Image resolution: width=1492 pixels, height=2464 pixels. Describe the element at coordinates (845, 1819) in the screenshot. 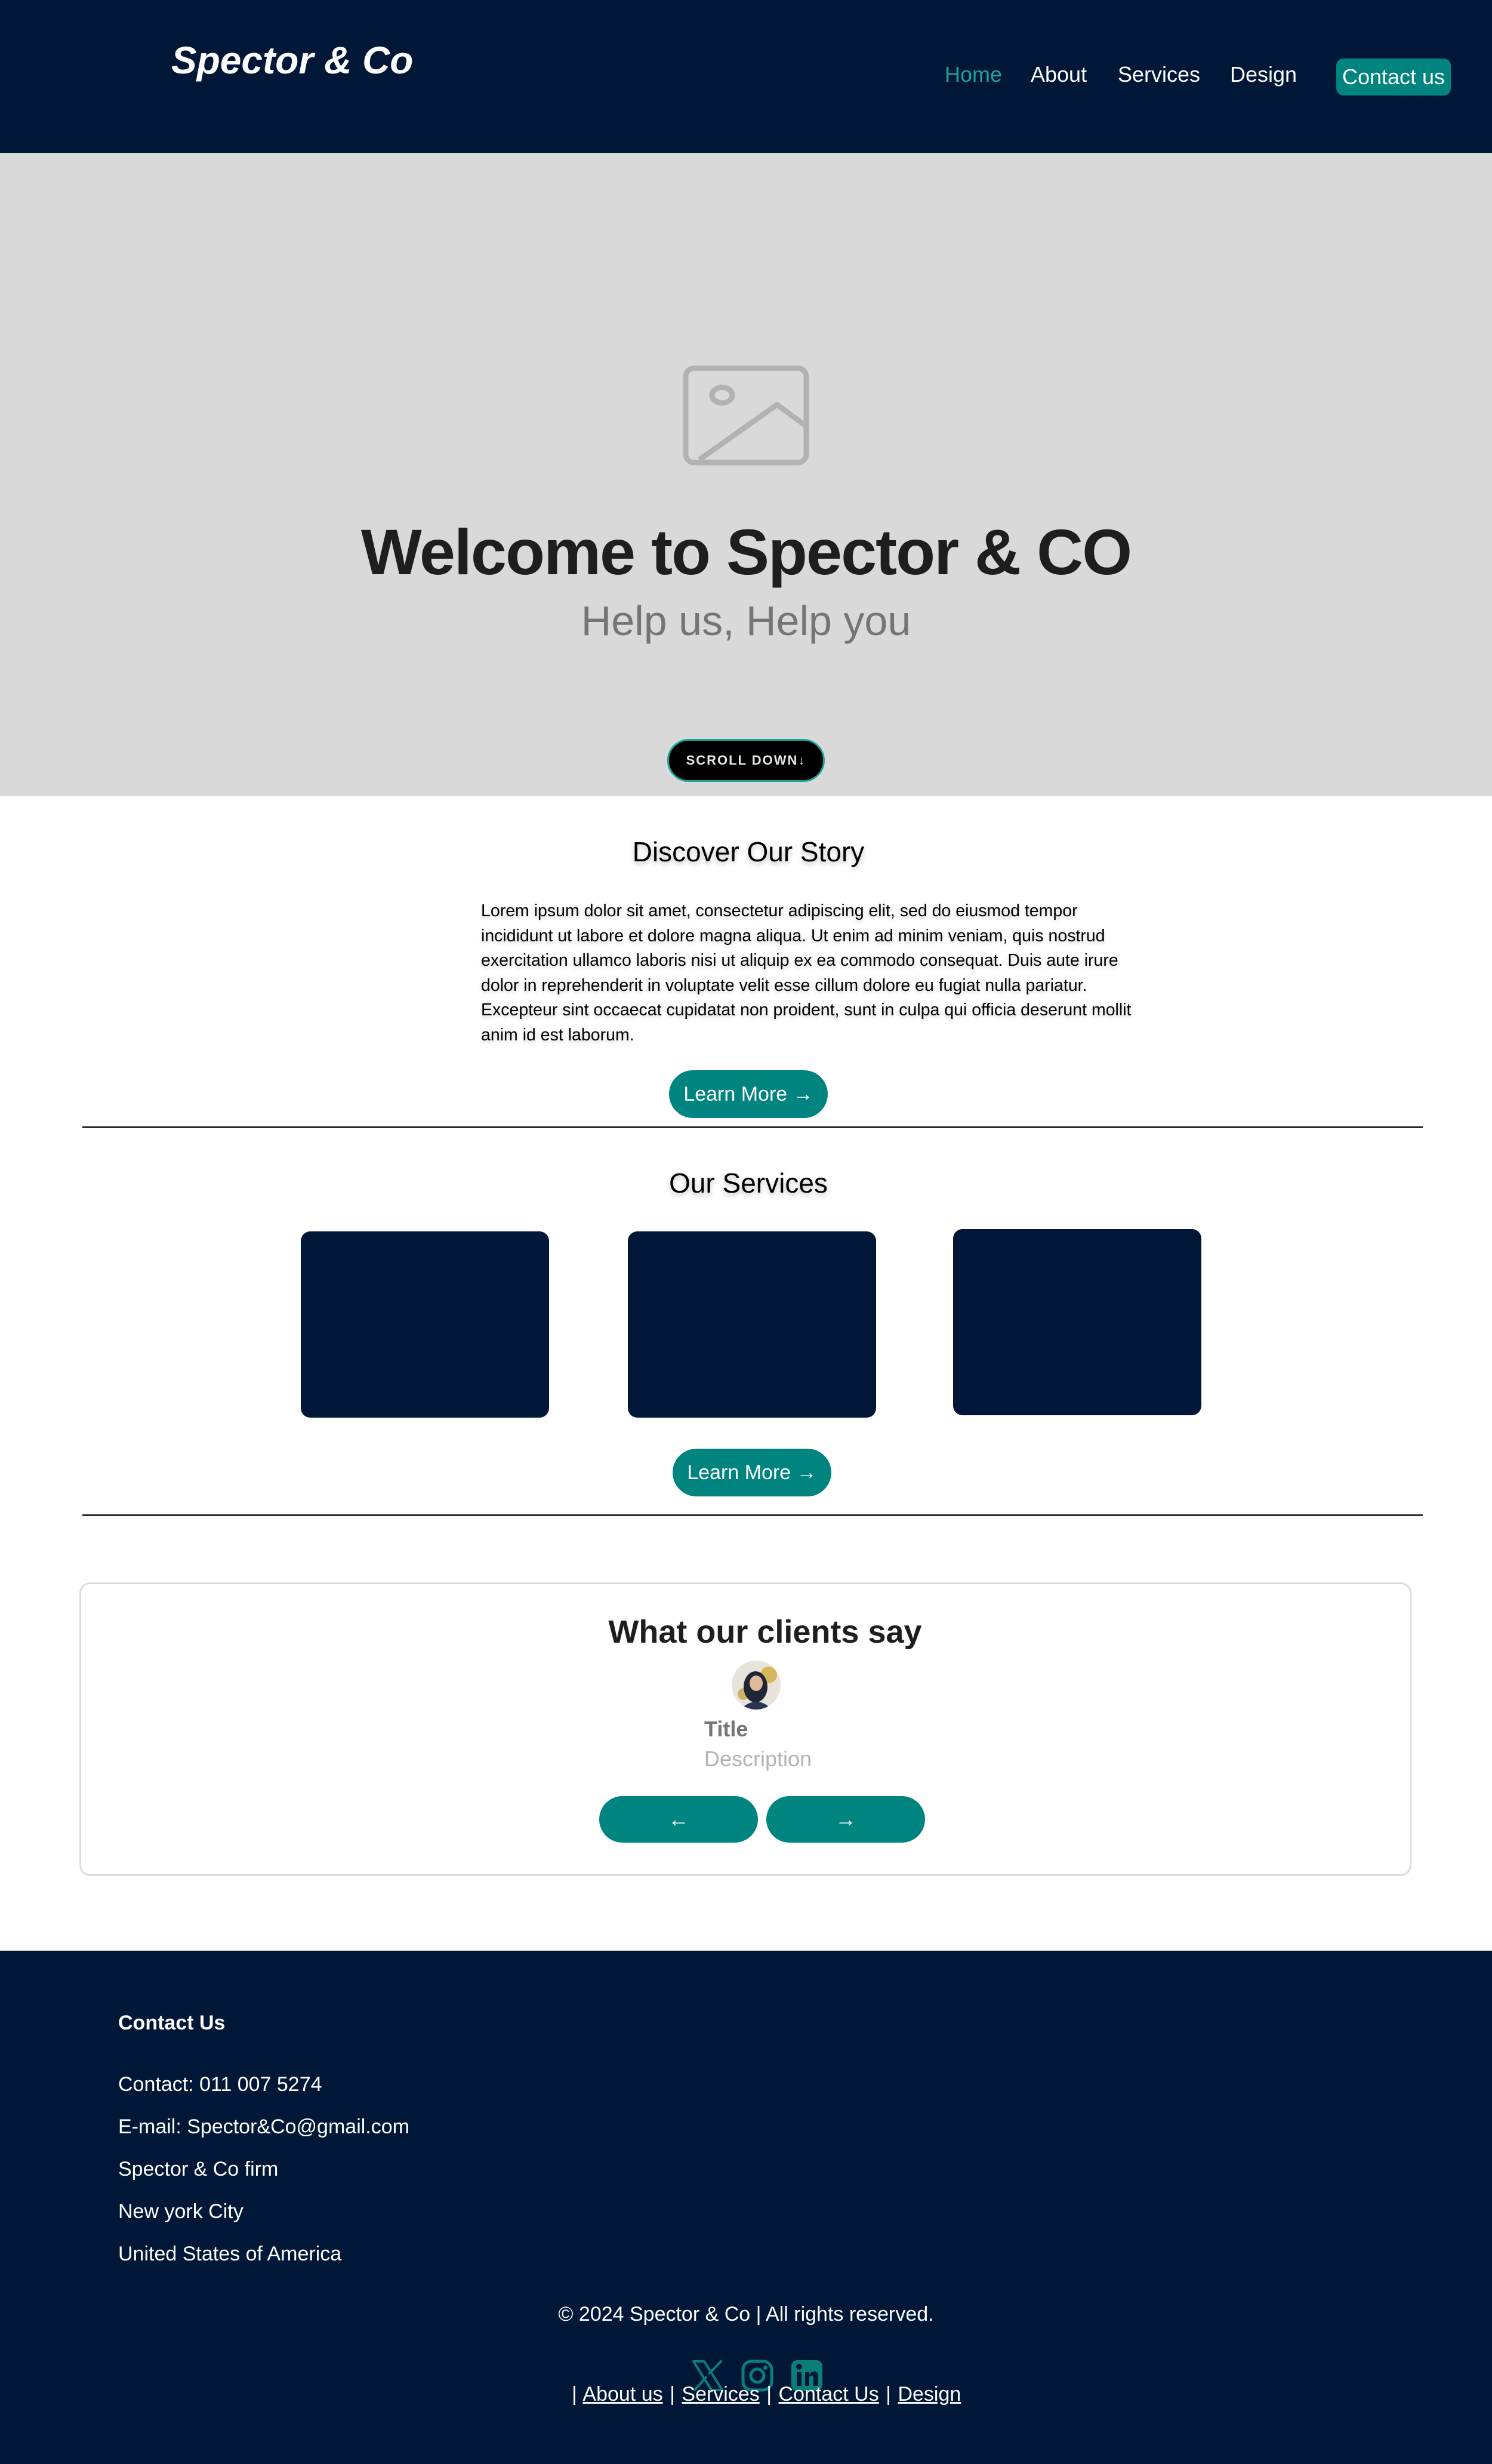

I see `next-button: →` at that location.